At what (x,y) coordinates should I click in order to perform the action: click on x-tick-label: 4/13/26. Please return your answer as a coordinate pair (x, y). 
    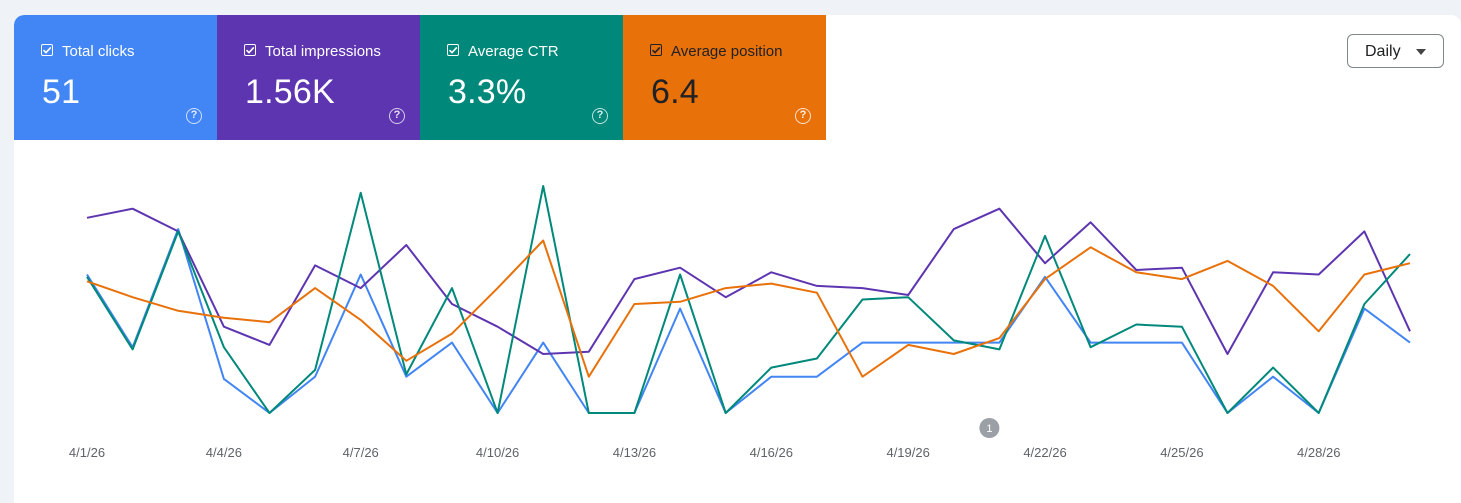
    Looking at the image, I should click on (634, 452).